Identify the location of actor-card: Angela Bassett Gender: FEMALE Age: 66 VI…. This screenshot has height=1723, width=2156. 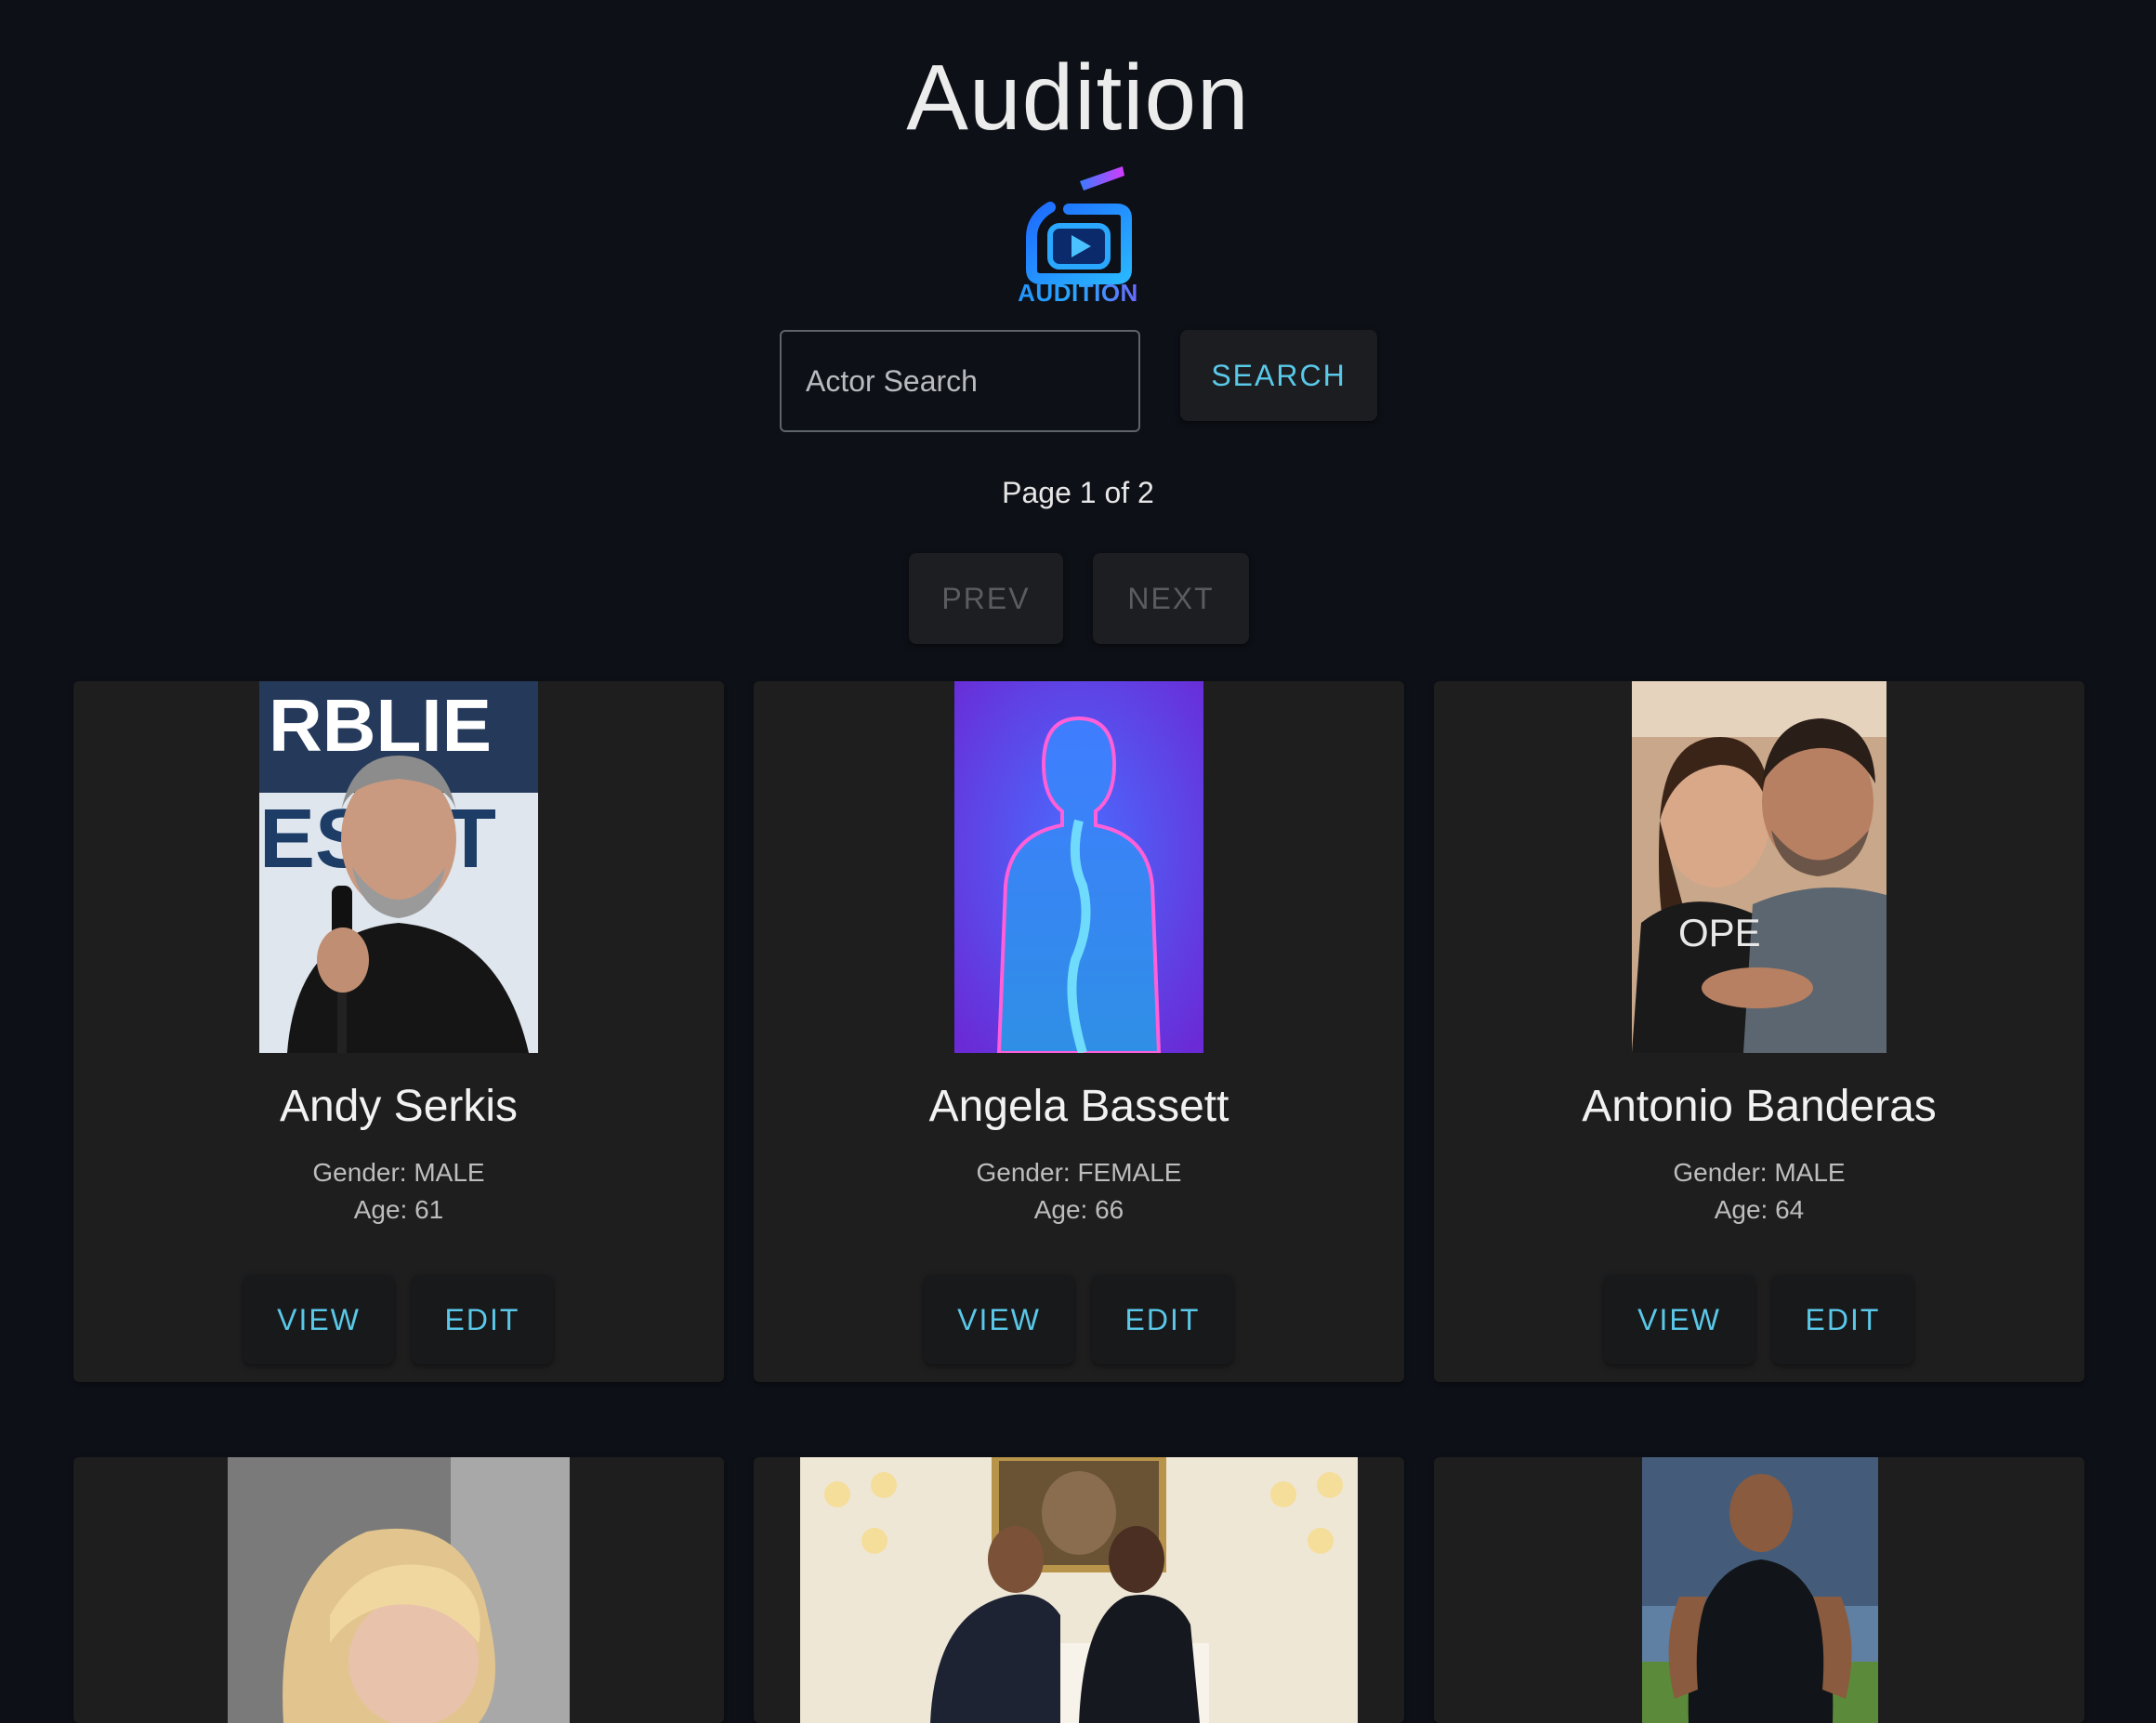
(1079, 1031).